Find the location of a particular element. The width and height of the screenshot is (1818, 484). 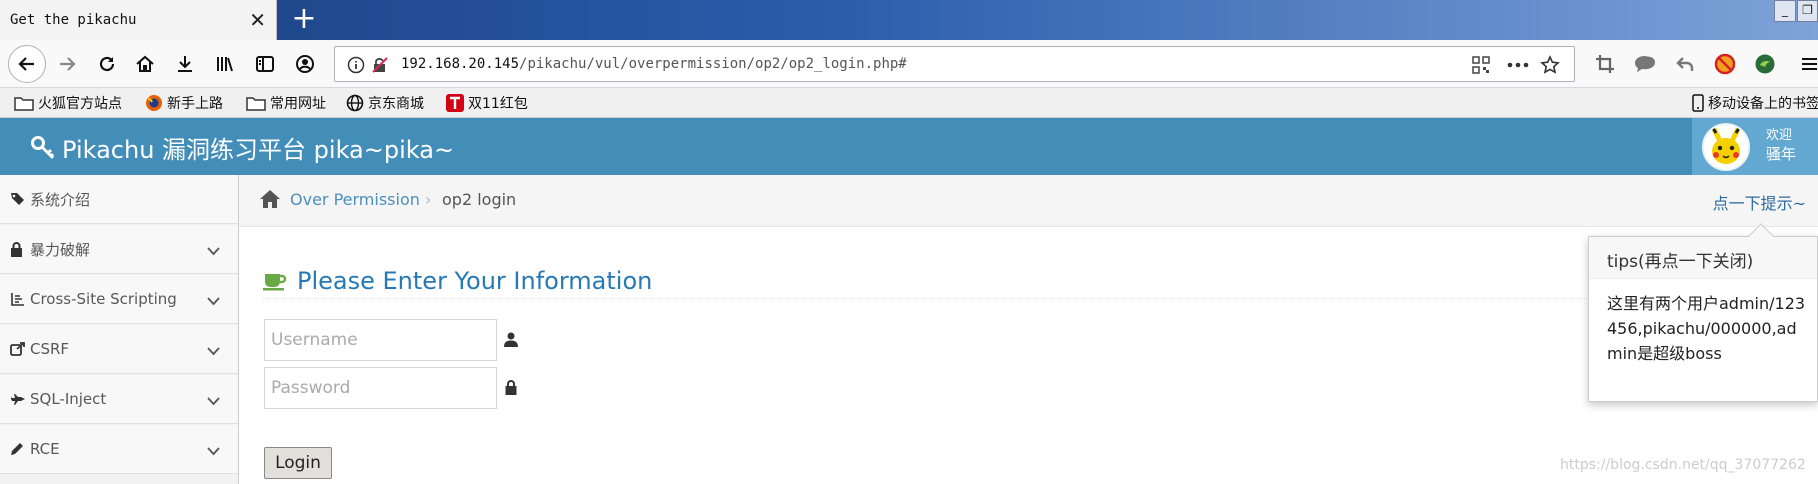

sidebar-toggle-button is located at coordinates (265, 64).